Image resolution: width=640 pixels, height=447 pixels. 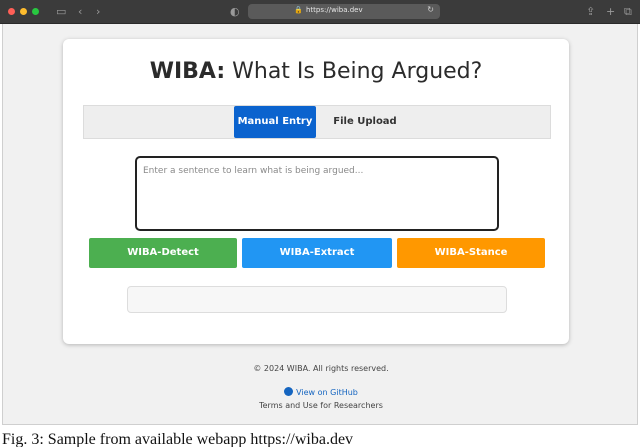 What do you see at coordinates (327, 392) in the screenshot?
I see `github-link-label: View on GitHub` at bounding box center [327, 392].